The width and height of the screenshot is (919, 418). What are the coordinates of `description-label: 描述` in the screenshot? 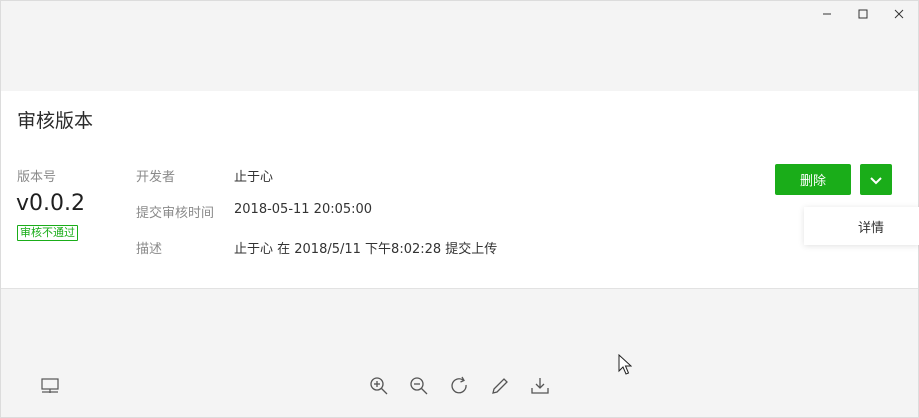 It's located at (149, 249).